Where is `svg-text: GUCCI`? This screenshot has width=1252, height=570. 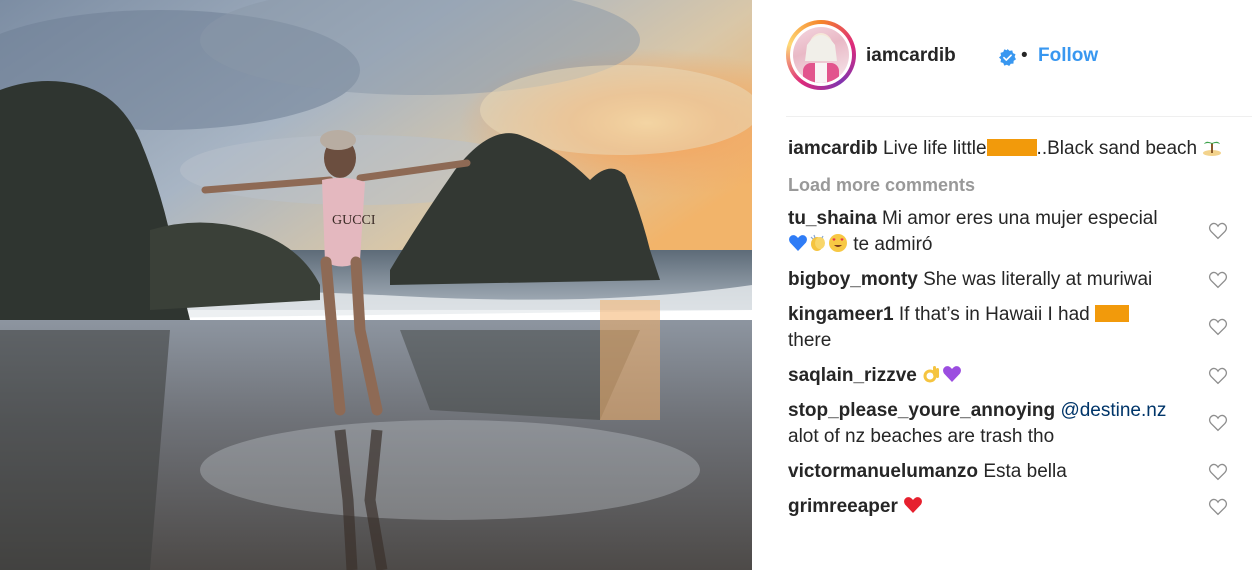
svg-text: GUCCI is located at coordinates (354, 220).